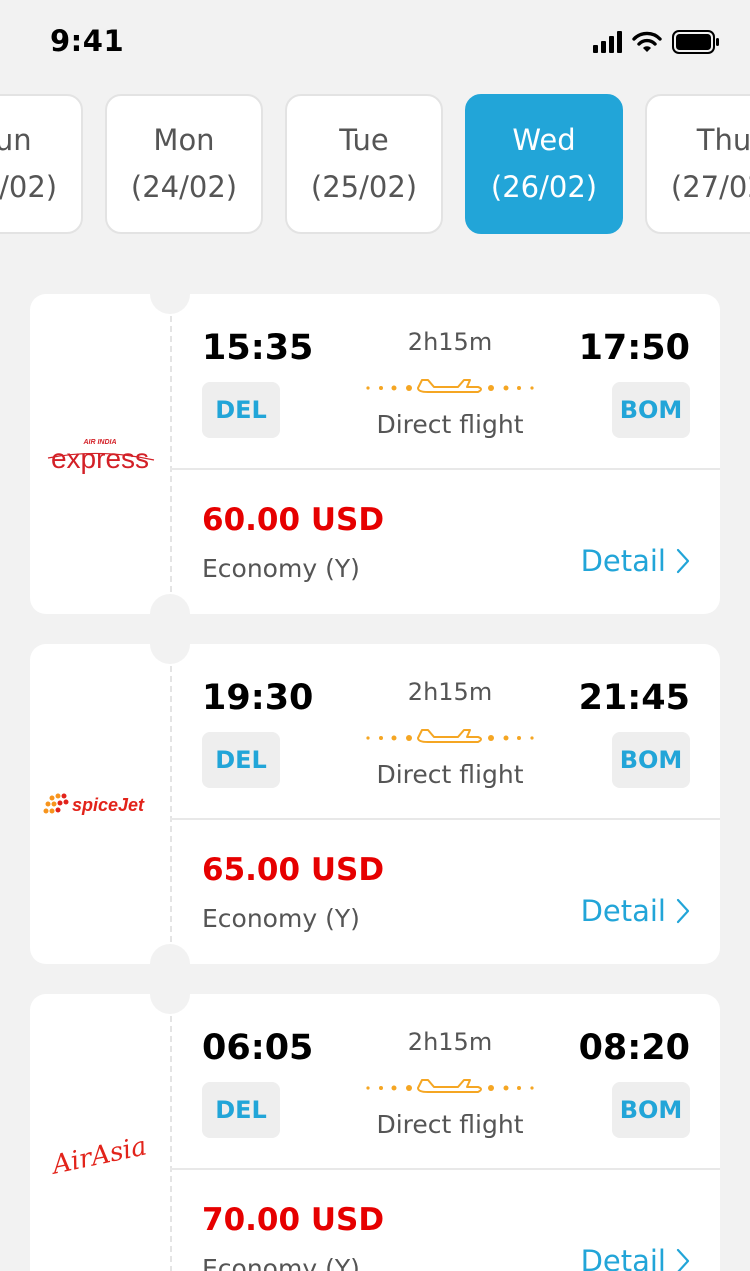 This screenshot has width=750, height=1271. I want to click on airline-logo: spiceJet, so click(100, 804).